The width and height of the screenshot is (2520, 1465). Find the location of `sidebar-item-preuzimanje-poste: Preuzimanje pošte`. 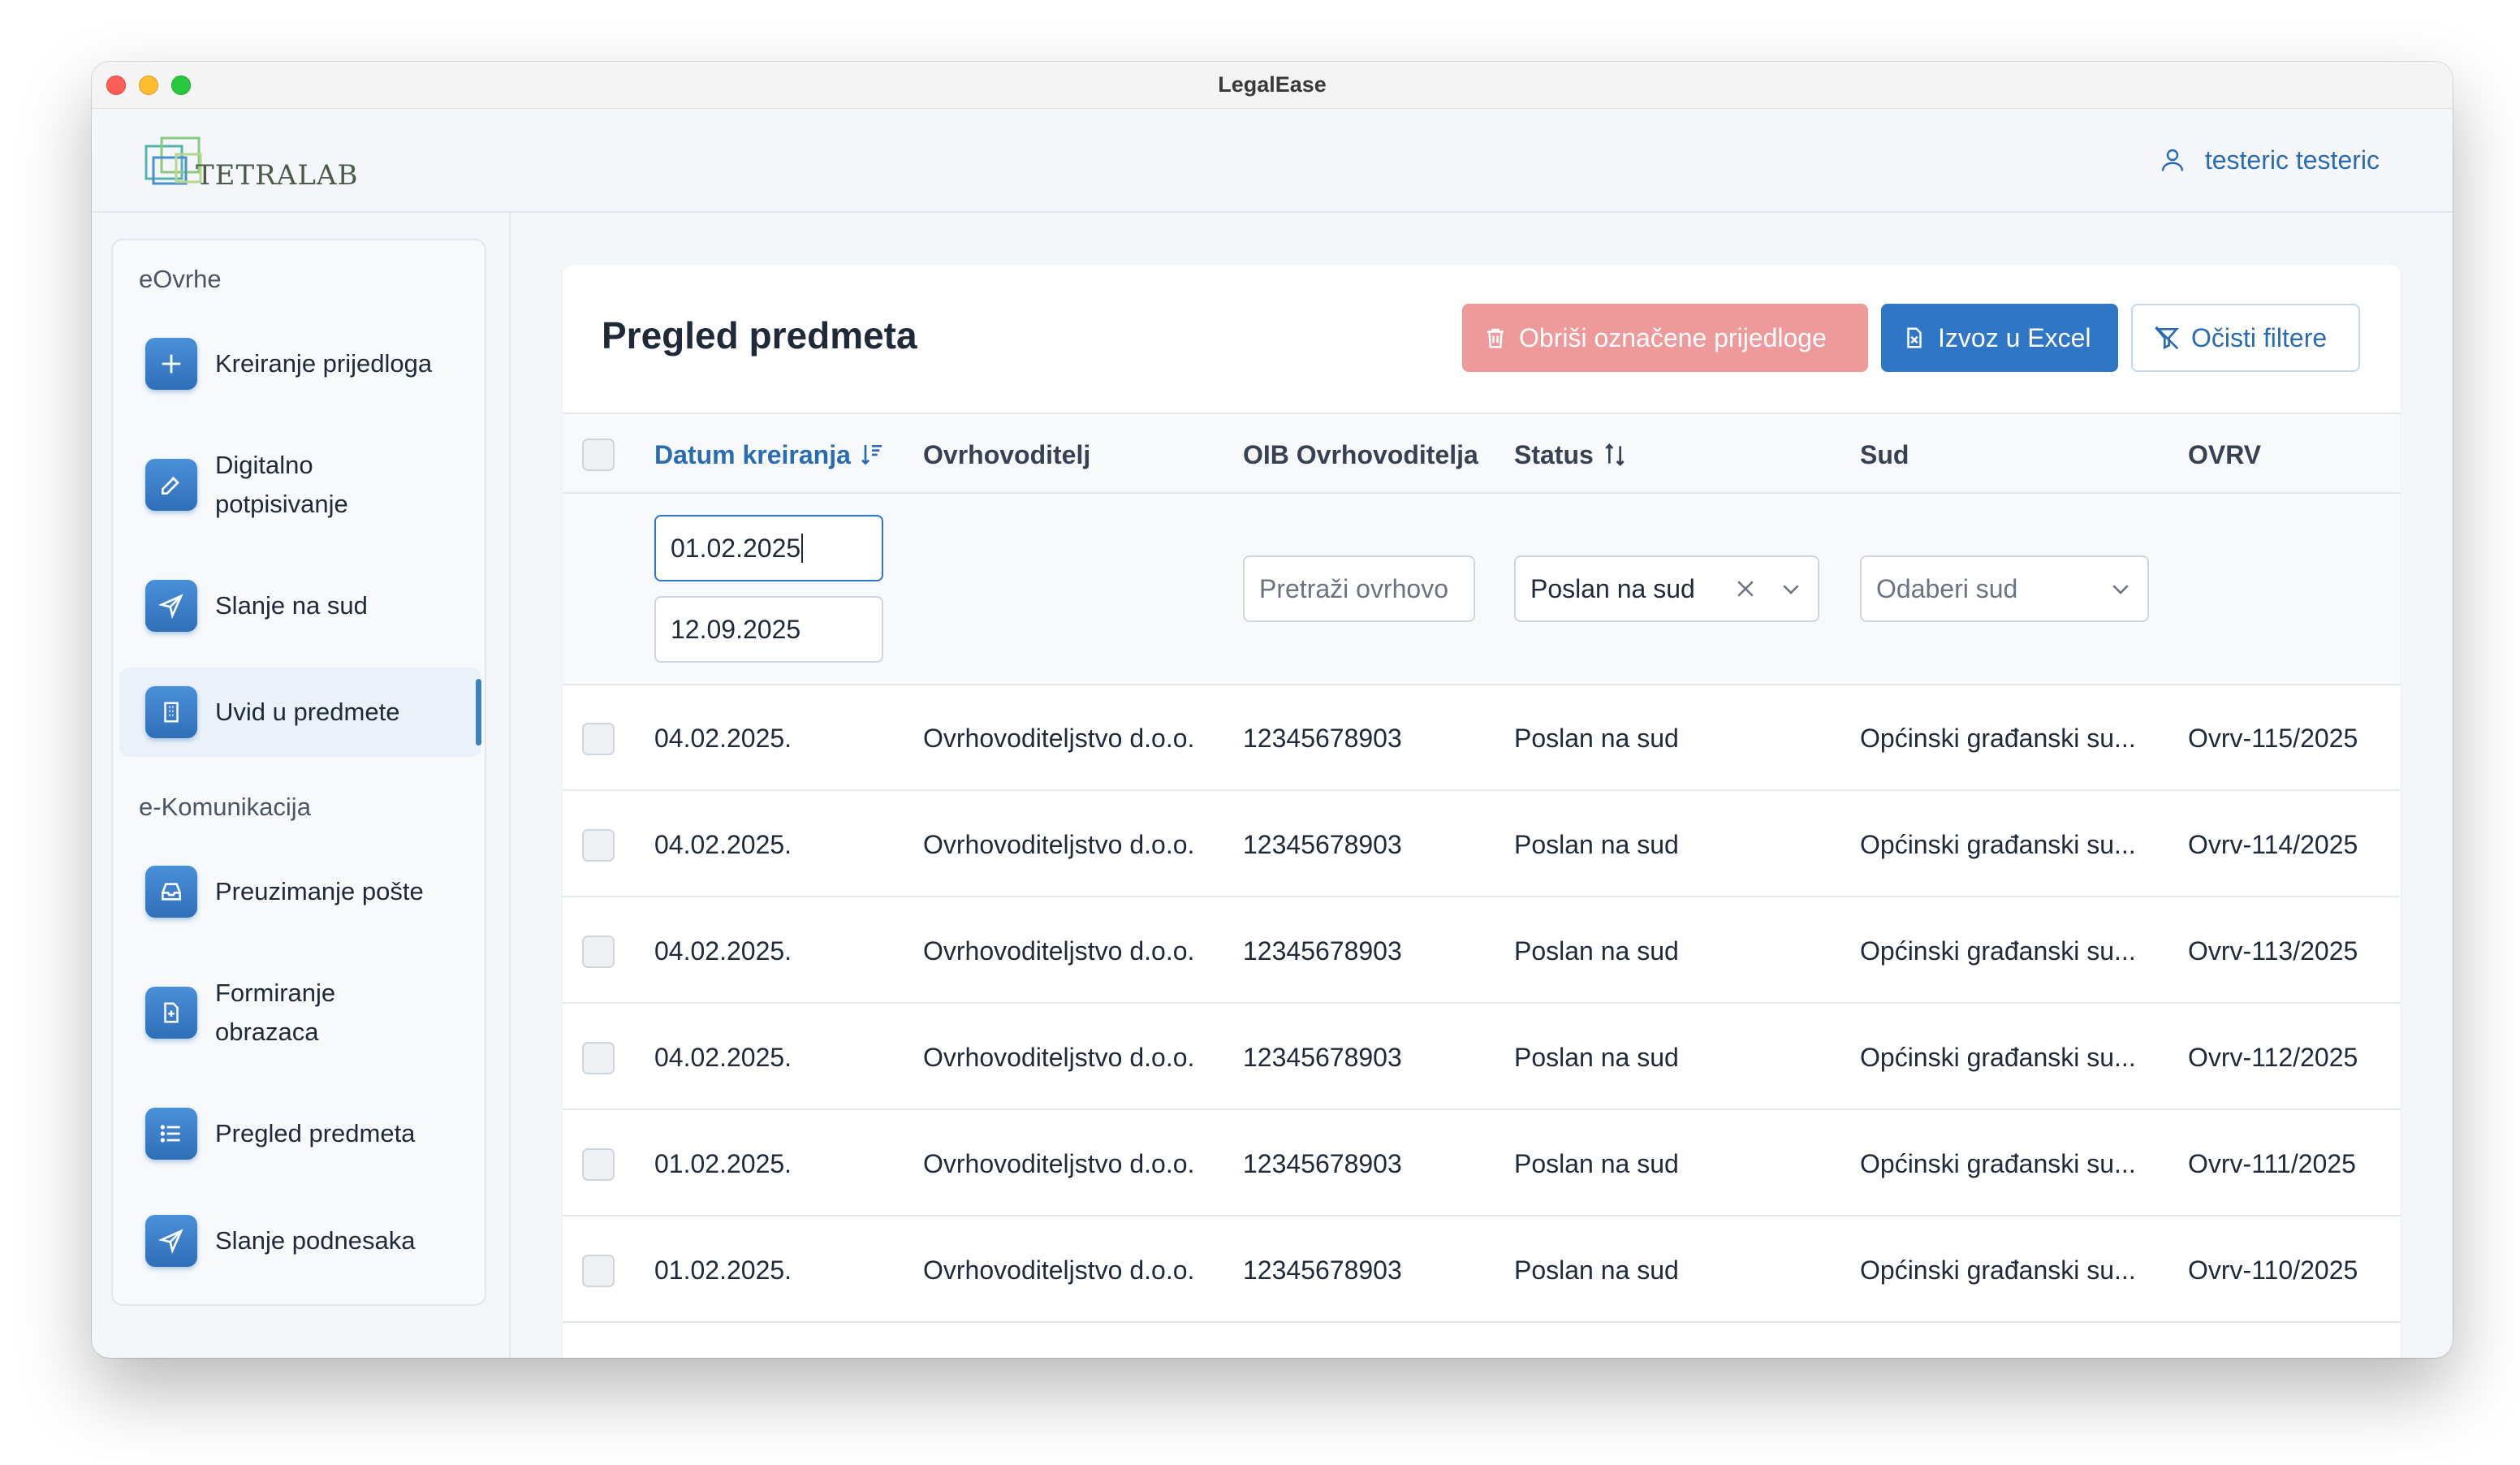

sidebar-item-preuzimanje-poste: Preuzimanje pošte is located at coordinates (300, 892).